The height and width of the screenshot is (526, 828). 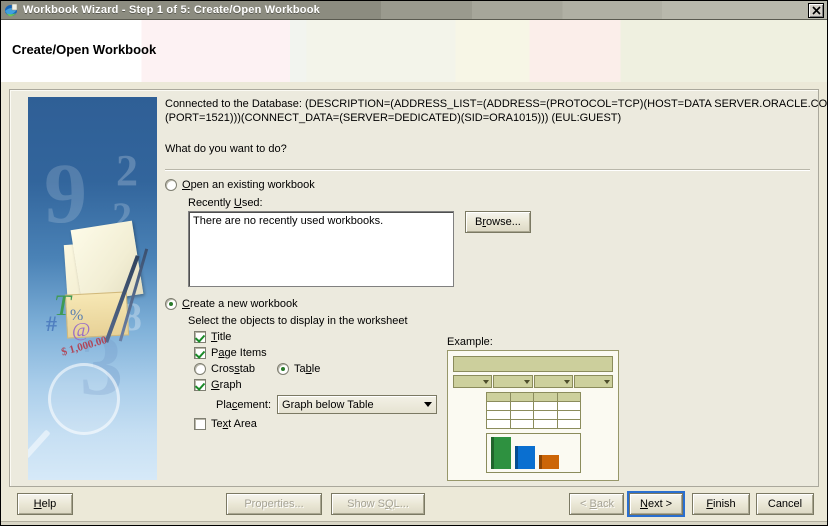 What do you see at coordinates (200, 337) in the screenshot?
I see `checkbox-title-icon` at bounding box center [200, 337].